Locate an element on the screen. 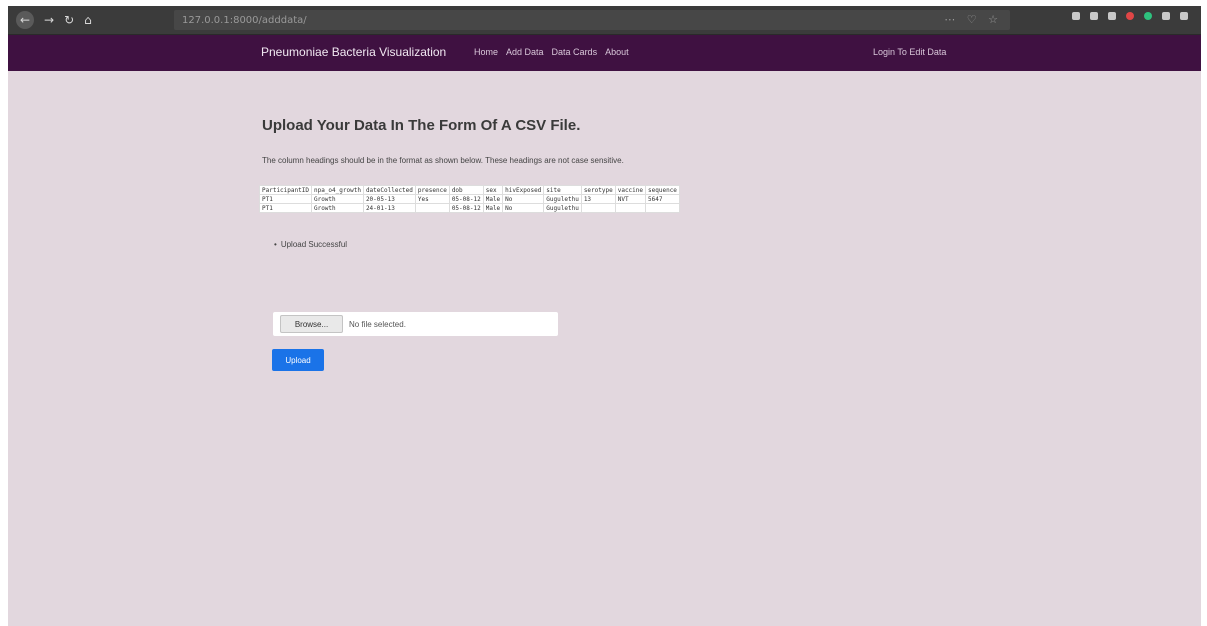 The image size is (1207, 626). table-cell: Yes is located at coordinates (432, 199).